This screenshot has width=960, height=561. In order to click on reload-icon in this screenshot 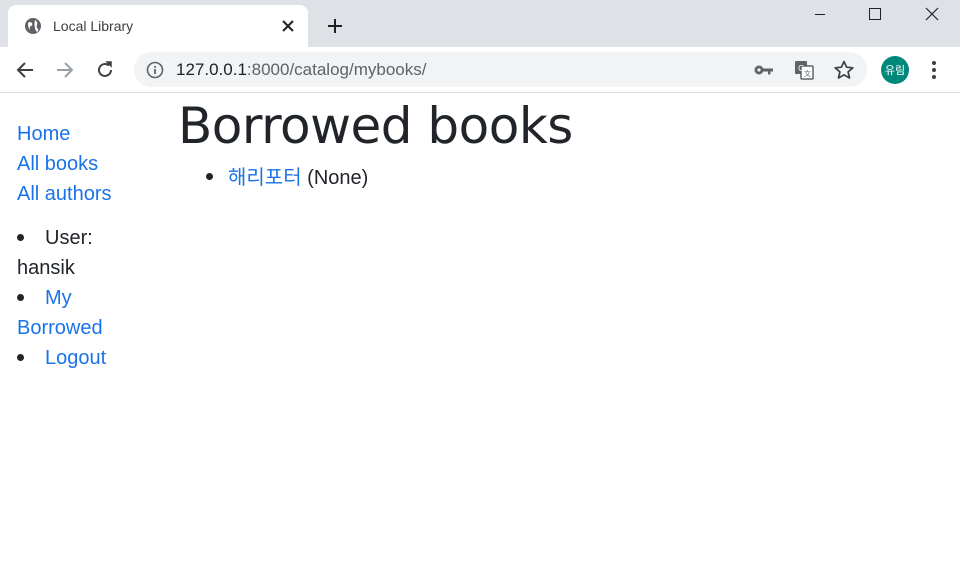, I will do `click(105, 70)`.